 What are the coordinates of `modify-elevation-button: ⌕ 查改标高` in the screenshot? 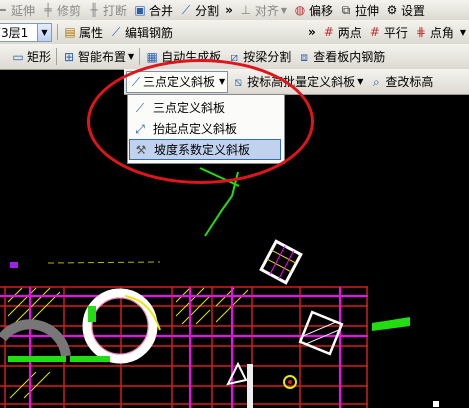 It's located at (401, 81).